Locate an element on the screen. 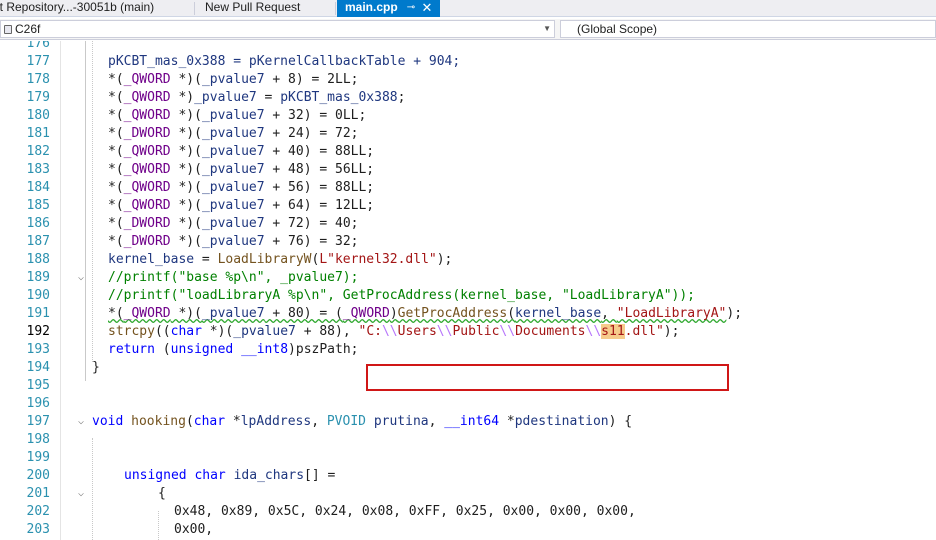 This screenshot has width=936, height=540. code-line: 201 ⌵ { is located at coordinates (468, 494).